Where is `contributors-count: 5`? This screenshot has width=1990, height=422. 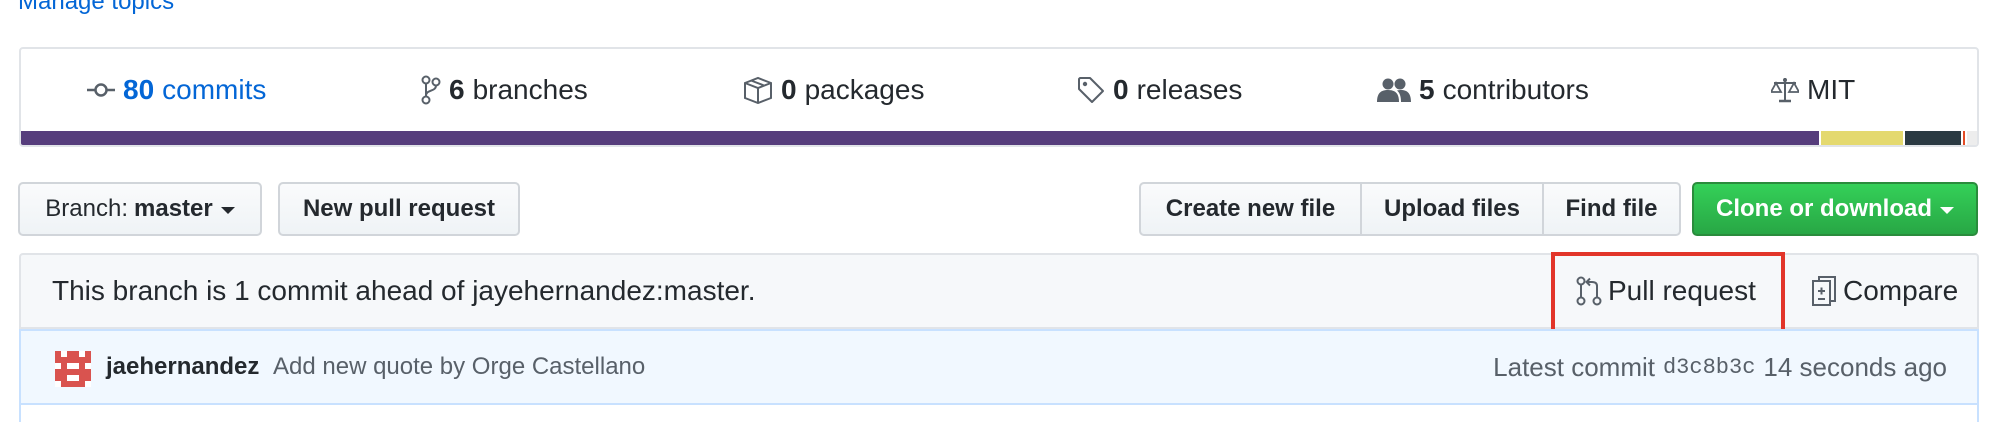 contributors-count: 5 is located at coordinates (1427, 89).